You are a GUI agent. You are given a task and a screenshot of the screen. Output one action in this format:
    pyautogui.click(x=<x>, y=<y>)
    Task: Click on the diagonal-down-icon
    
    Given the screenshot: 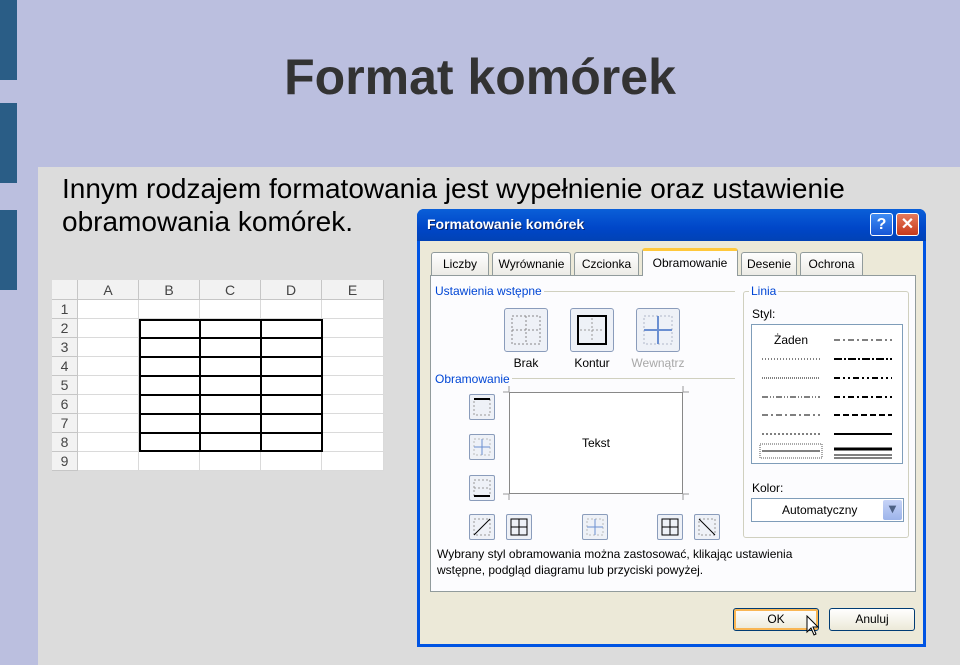 What is the action you would take?
    pyautogui.click(x=707, y=527)
    